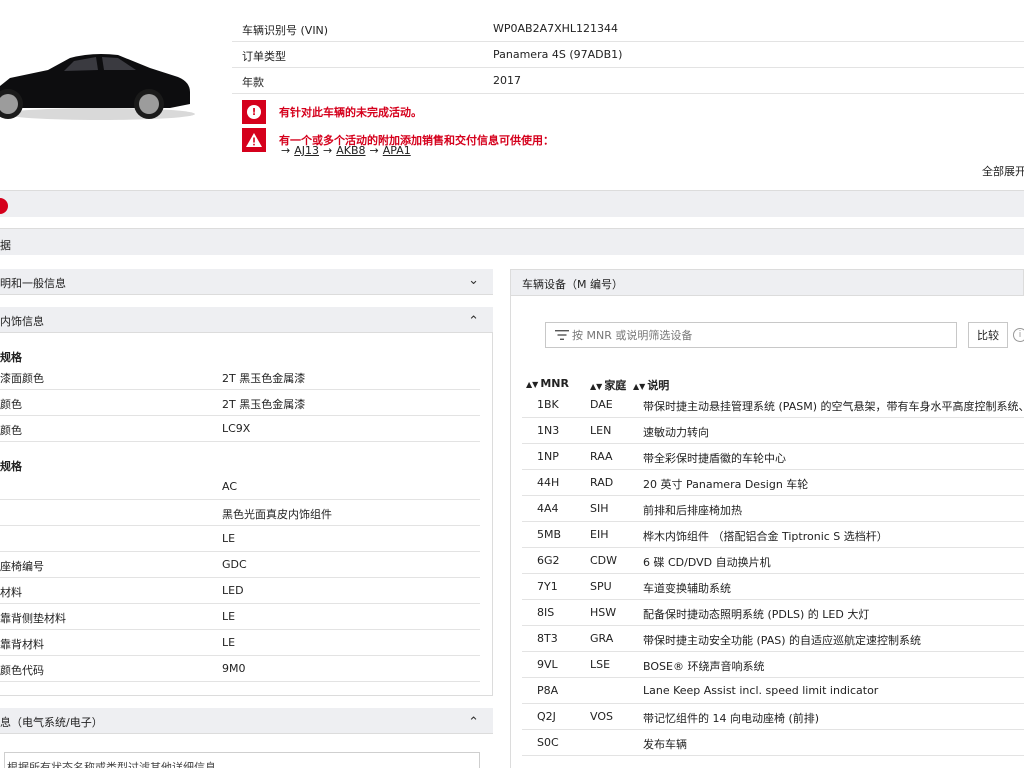 This screenshot has width=1024, height=768. What do you see at coordinates (773, 587) in the screenshot?
I see `equipment-row: 7Y1 SPU 车道变换辅助系统` at bounding box center [773, 587].